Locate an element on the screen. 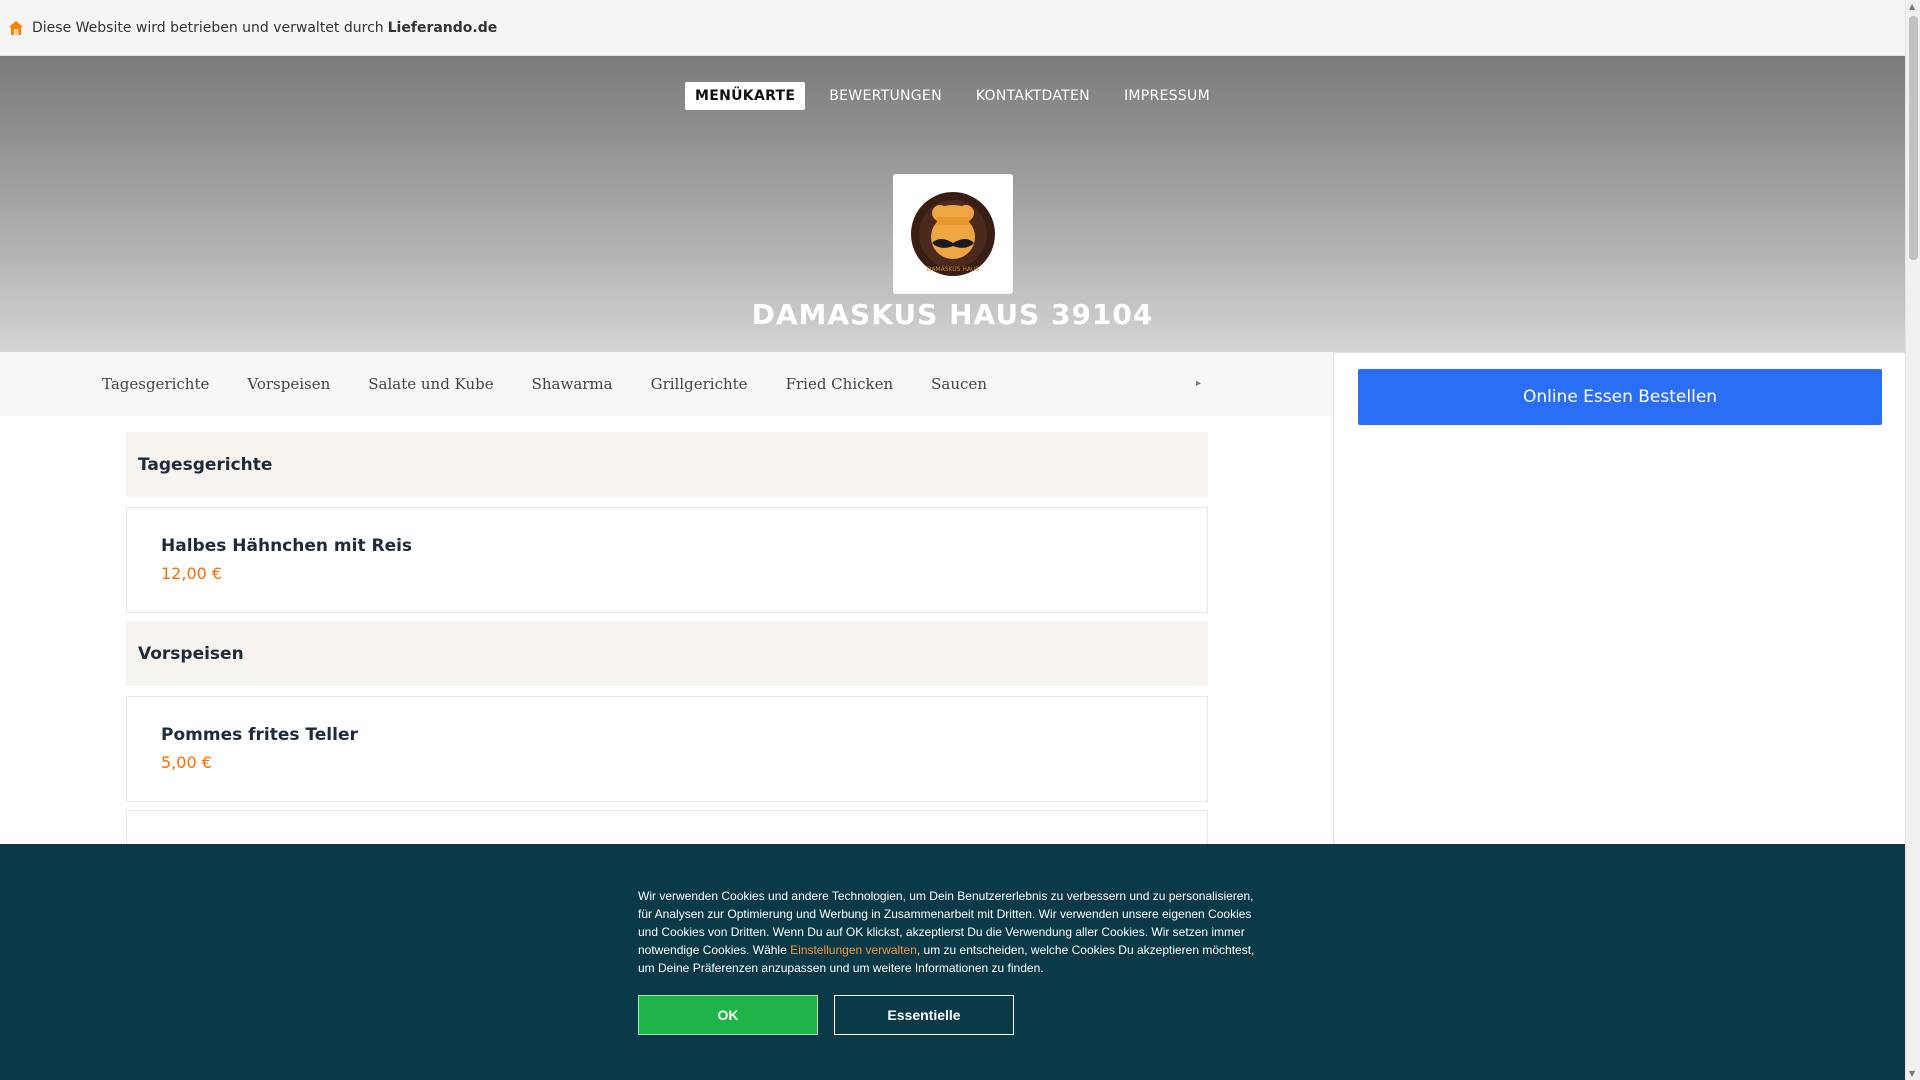  order-online-button: Online Essen Bestellen is located at coordinates (1620, 397).